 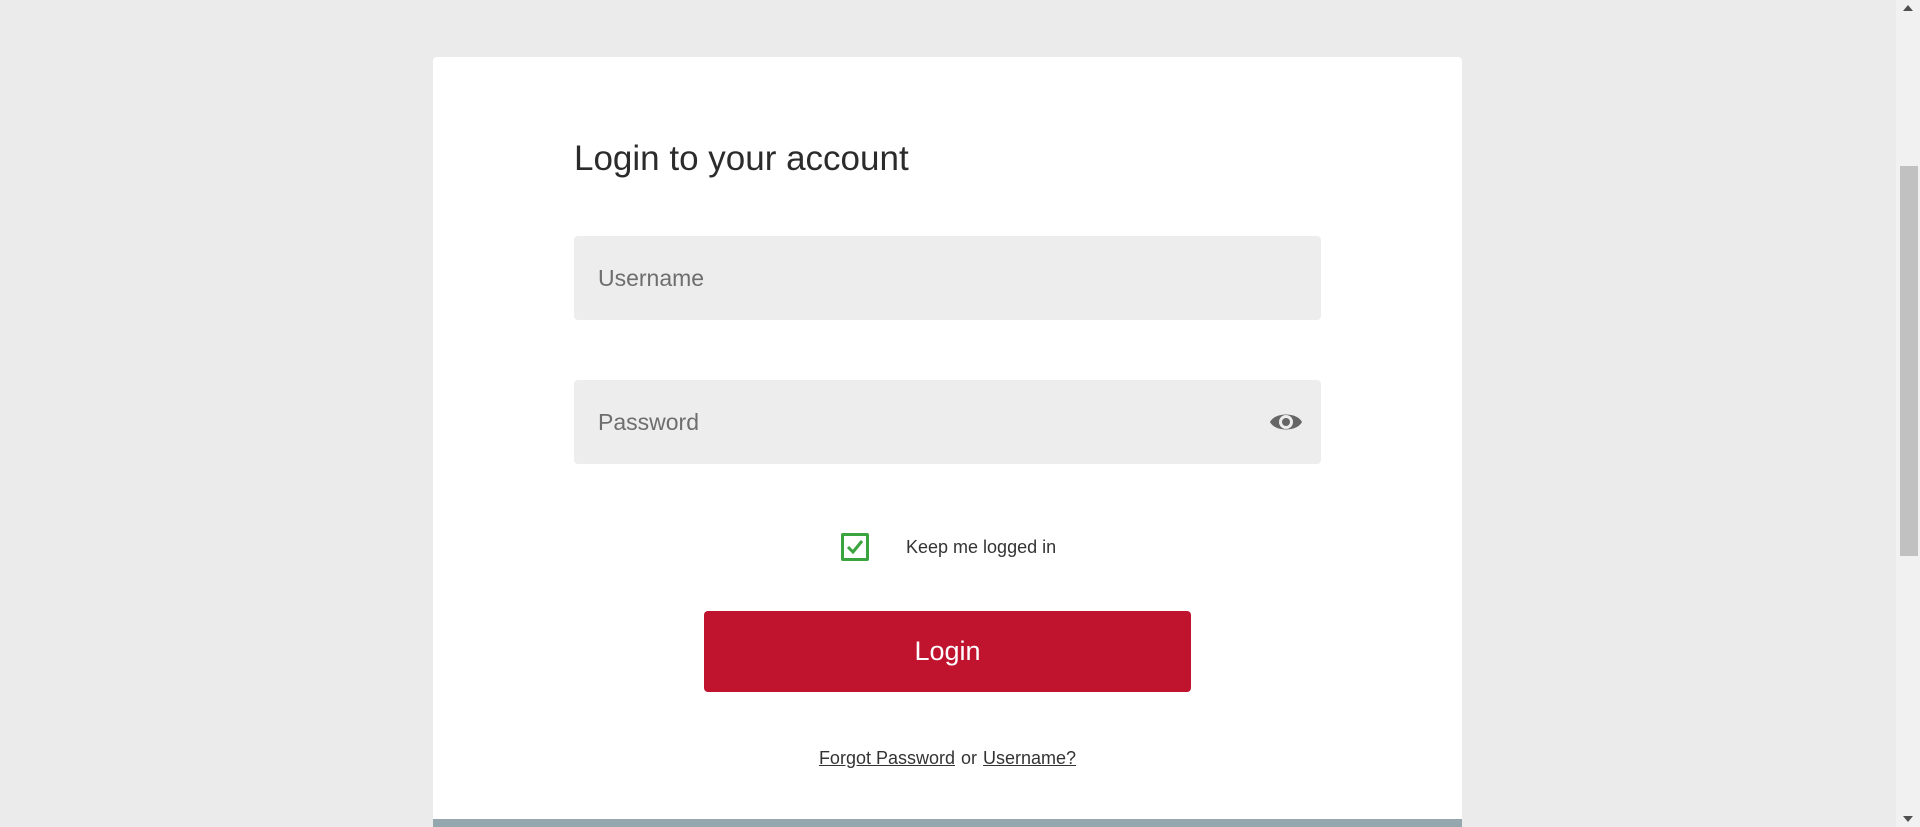 I want to click on scroll-down-icon, so click(x=1908, y=819).